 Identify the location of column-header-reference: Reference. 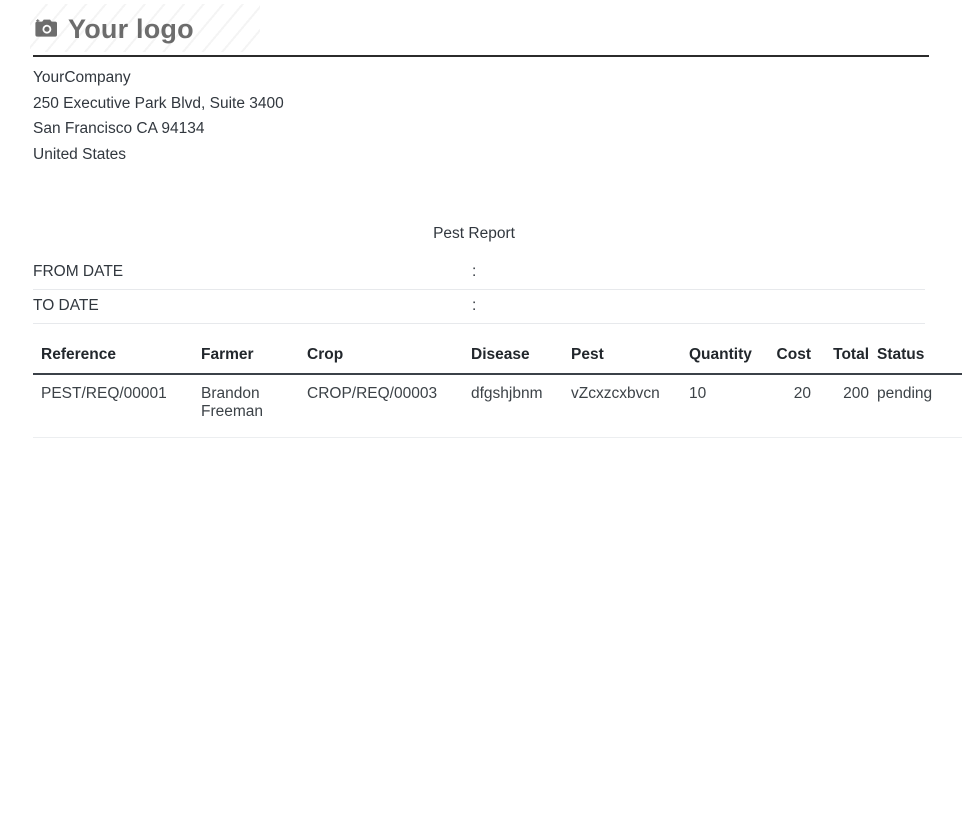
(117, 360).